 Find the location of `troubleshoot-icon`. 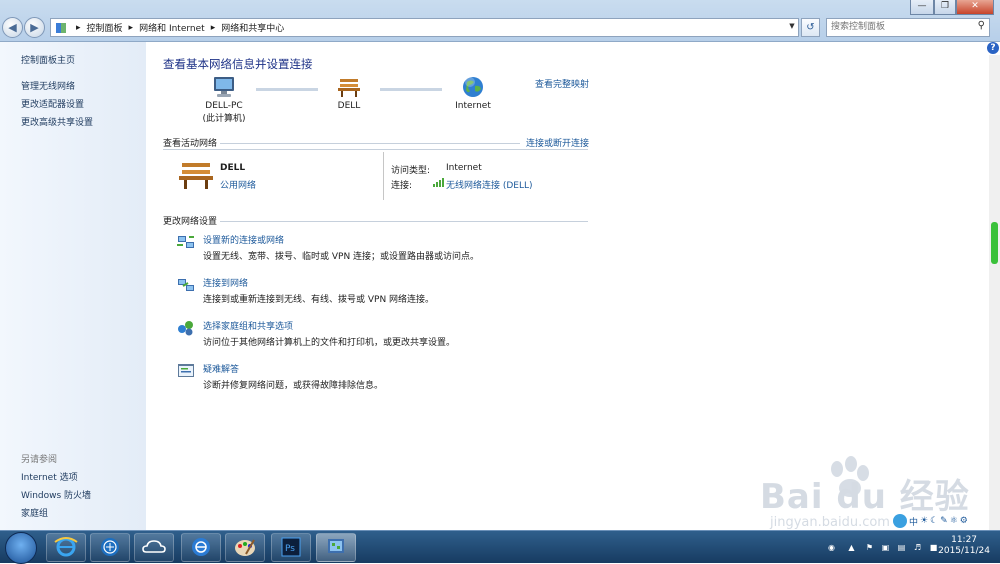

troubleshoot-icon is located at coordinates (186, 370).